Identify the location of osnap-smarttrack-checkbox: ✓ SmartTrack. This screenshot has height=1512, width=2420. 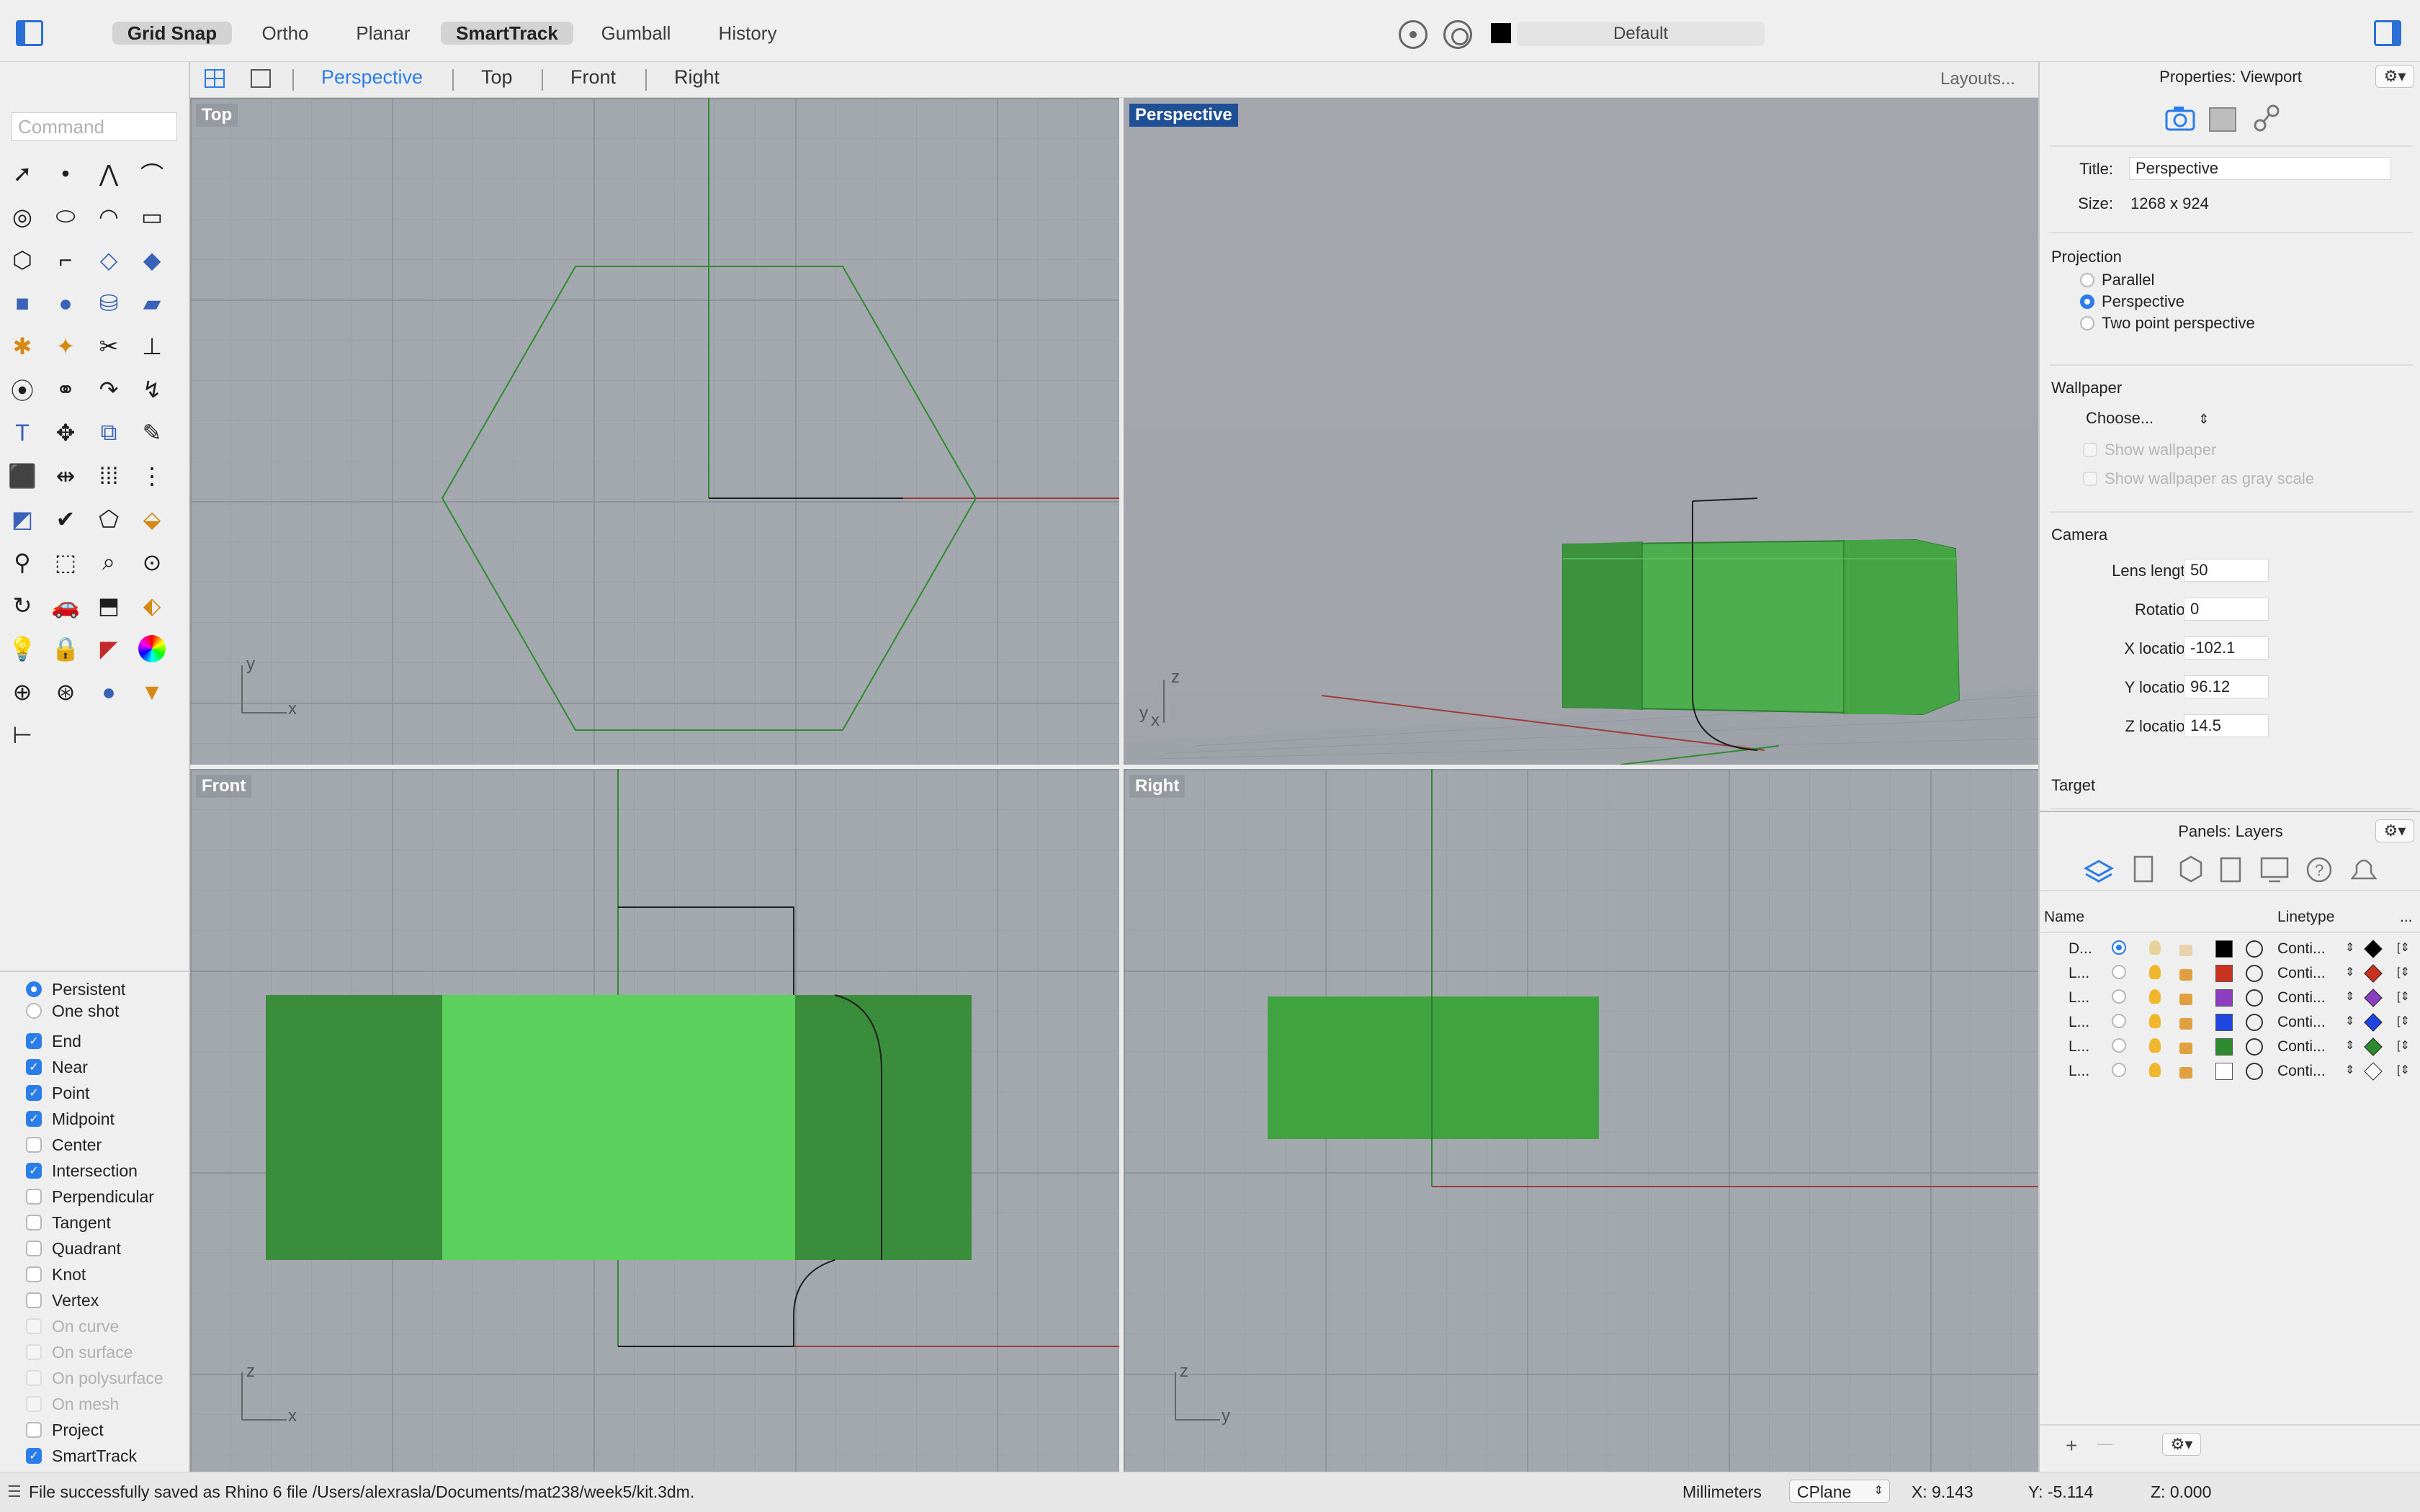
(81, 1455).